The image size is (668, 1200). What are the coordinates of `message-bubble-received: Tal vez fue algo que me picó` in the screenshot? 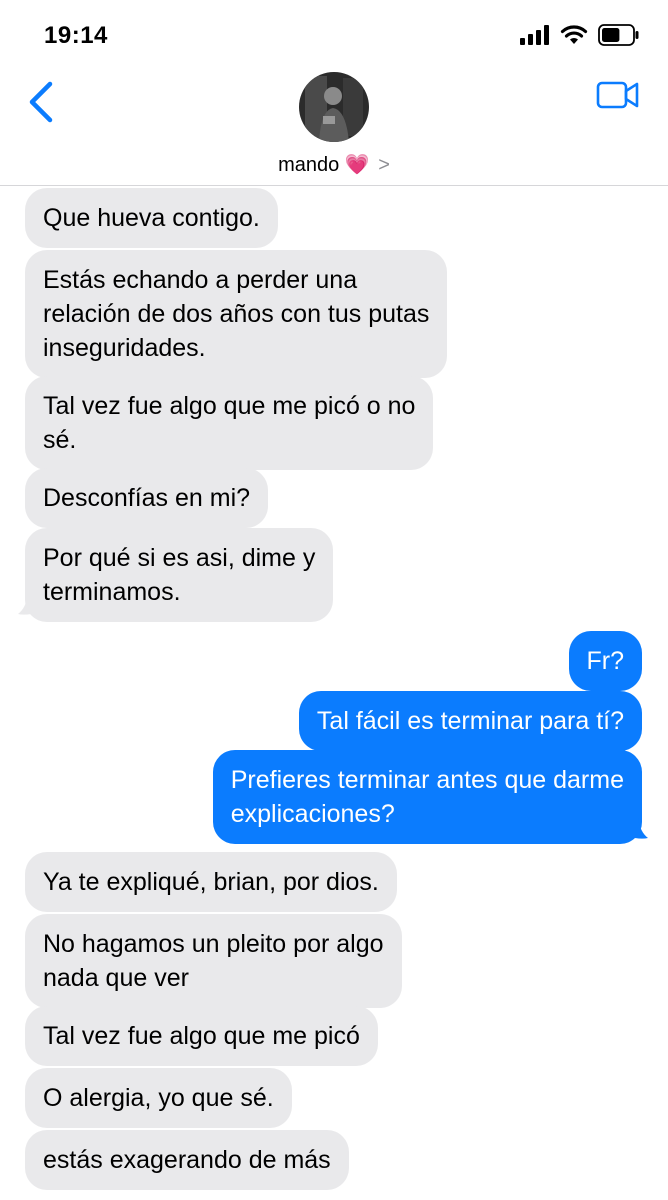 It's located at (201, 1036).